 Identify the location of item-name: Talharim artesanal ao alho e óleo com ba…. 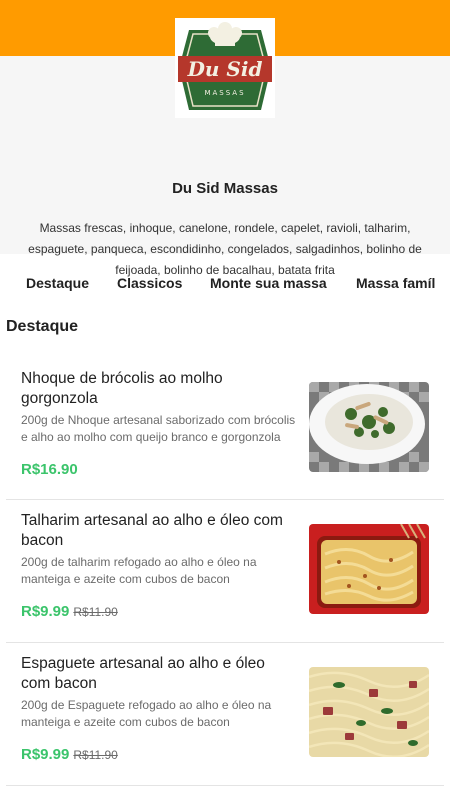
(152, 530).